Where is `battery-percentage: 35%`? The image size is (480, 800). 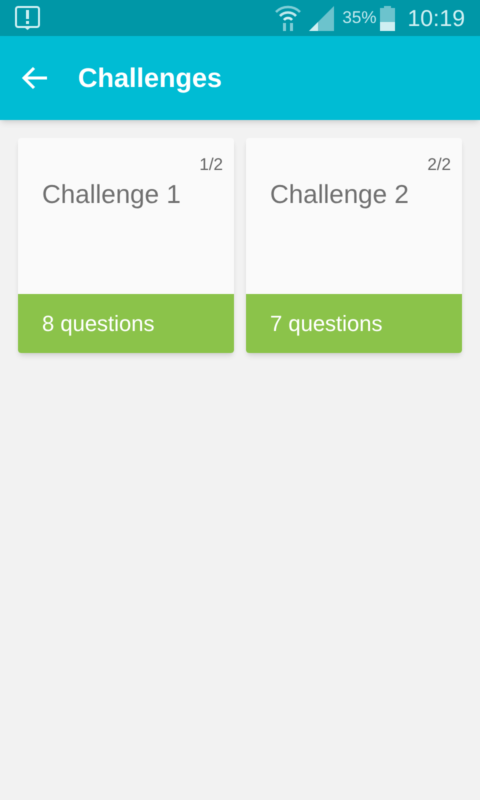 battery-percentage: 35% is located at coordinates (359, 18).